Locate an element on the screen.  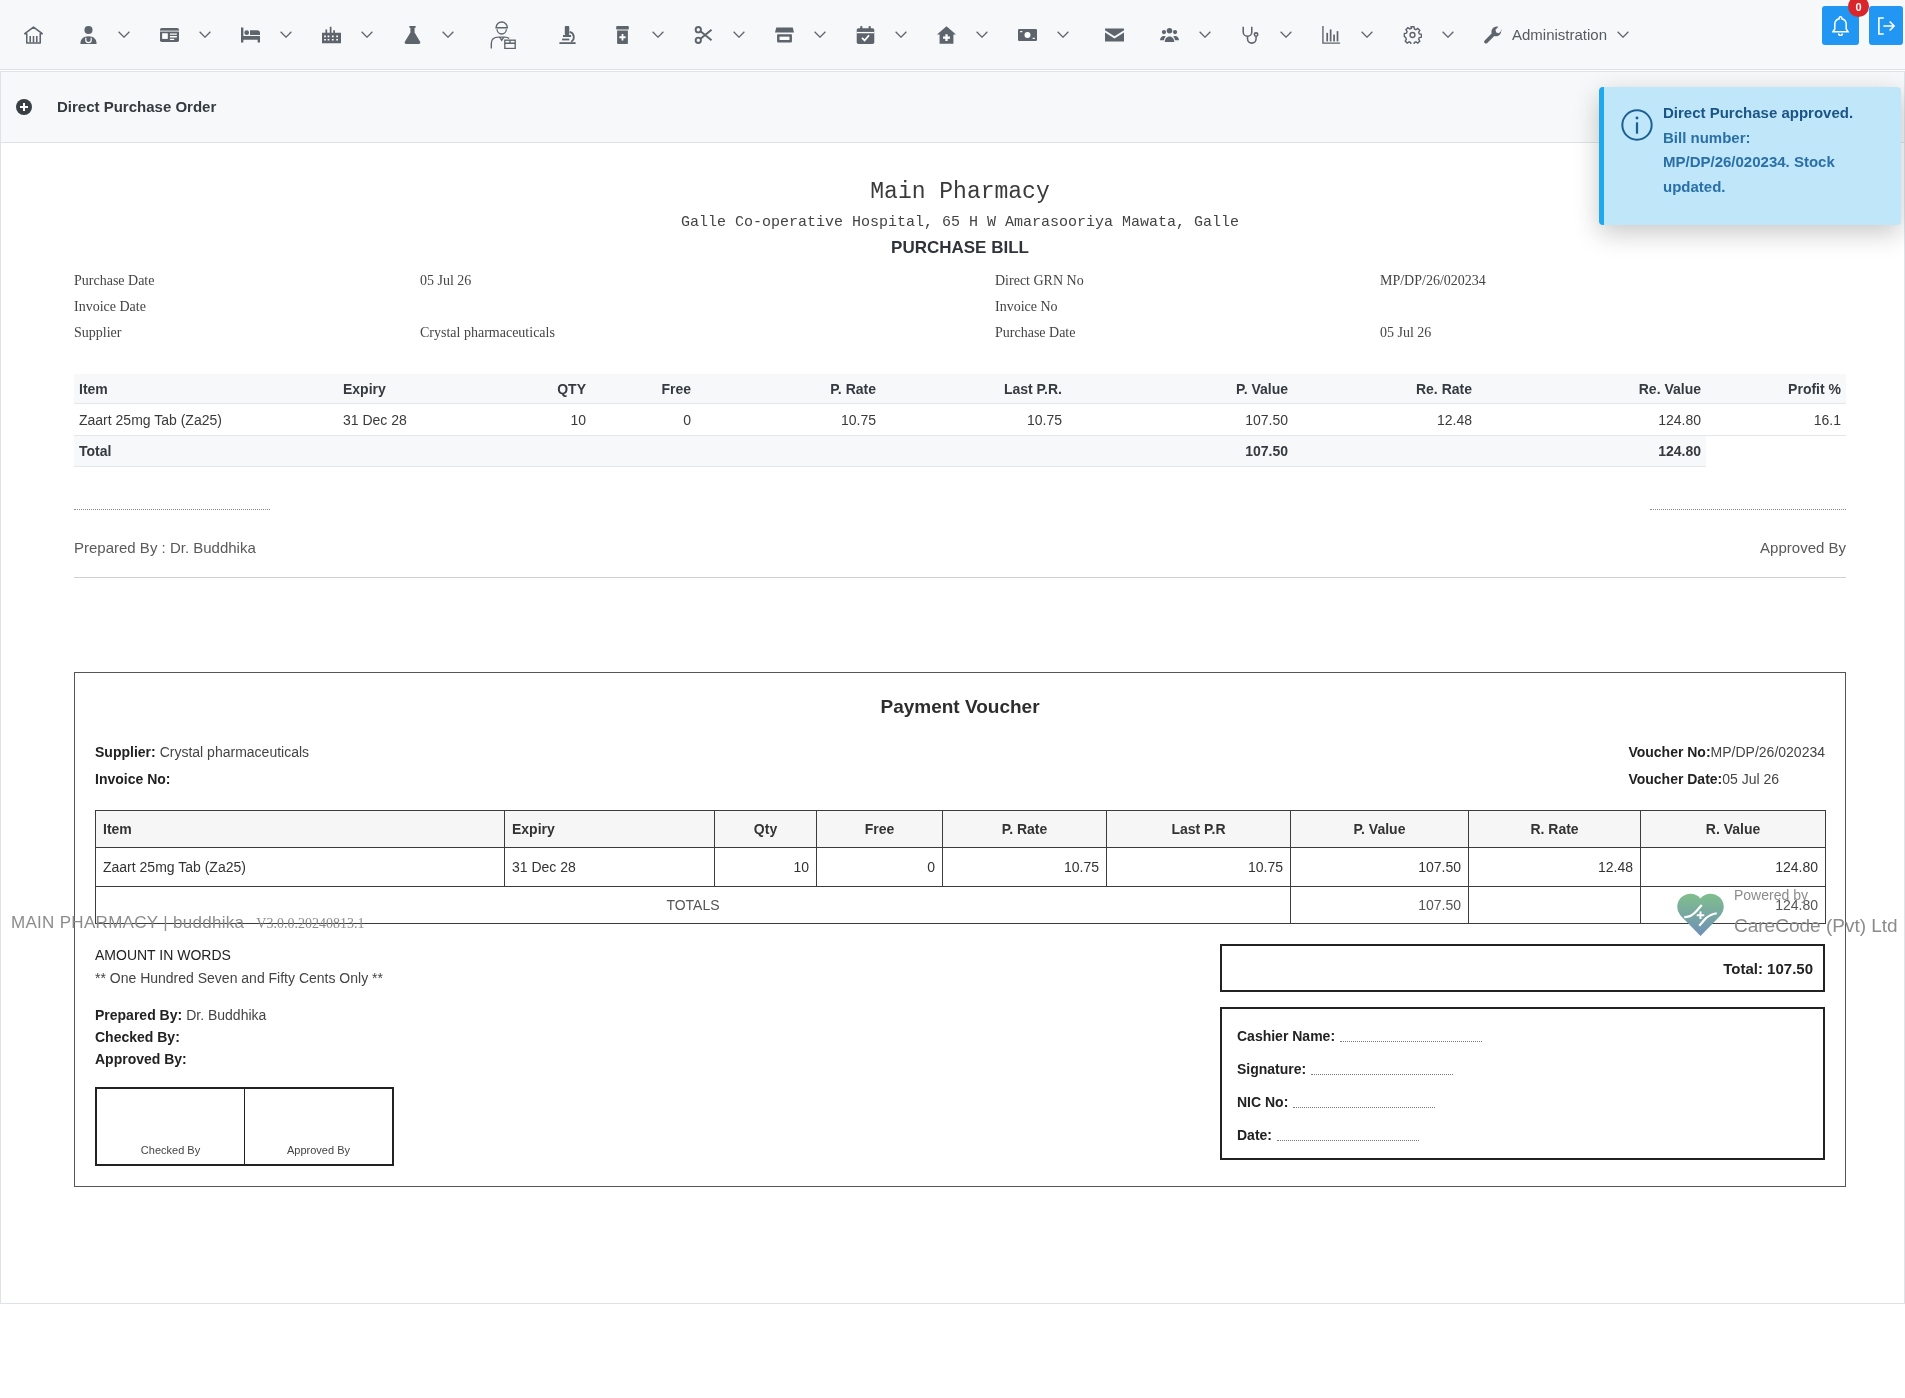
stethoscope-icon is located at coordinates (1250, 34).